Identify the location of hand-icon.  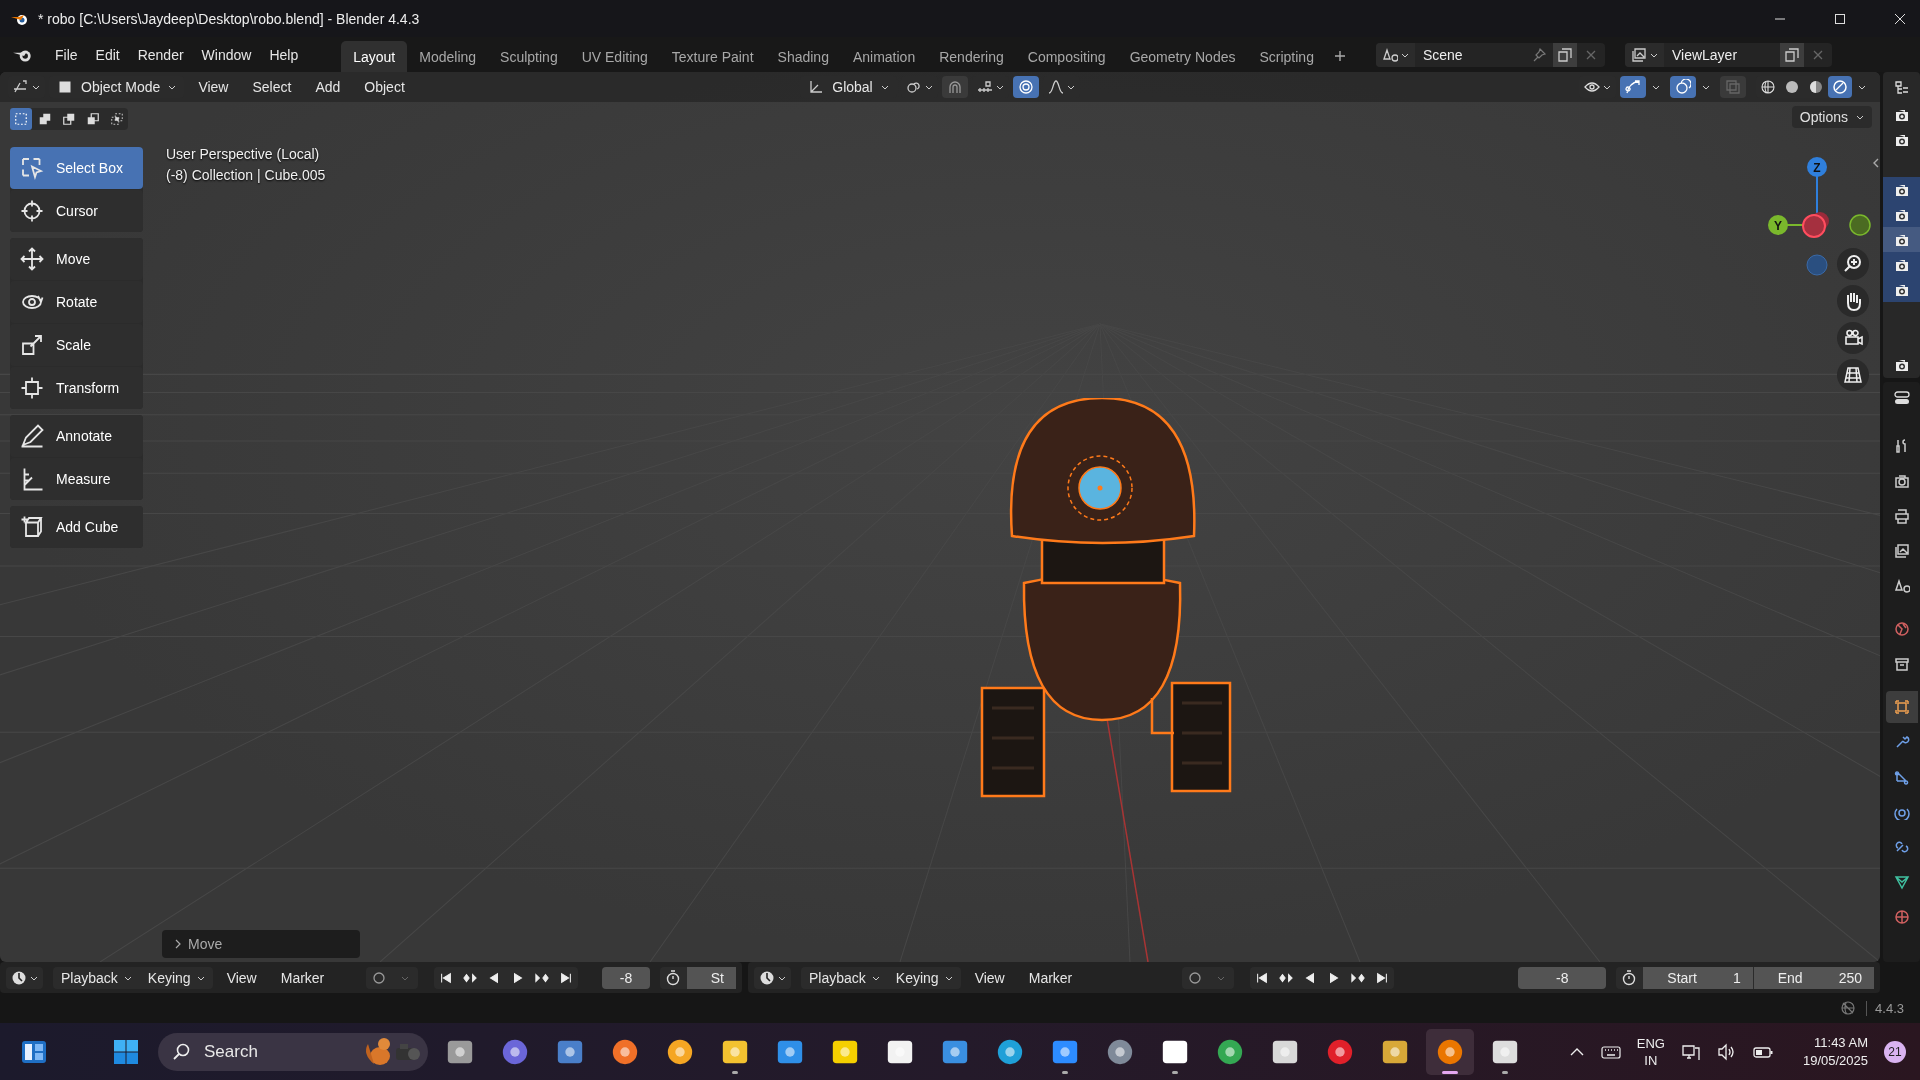
(1853, 301).